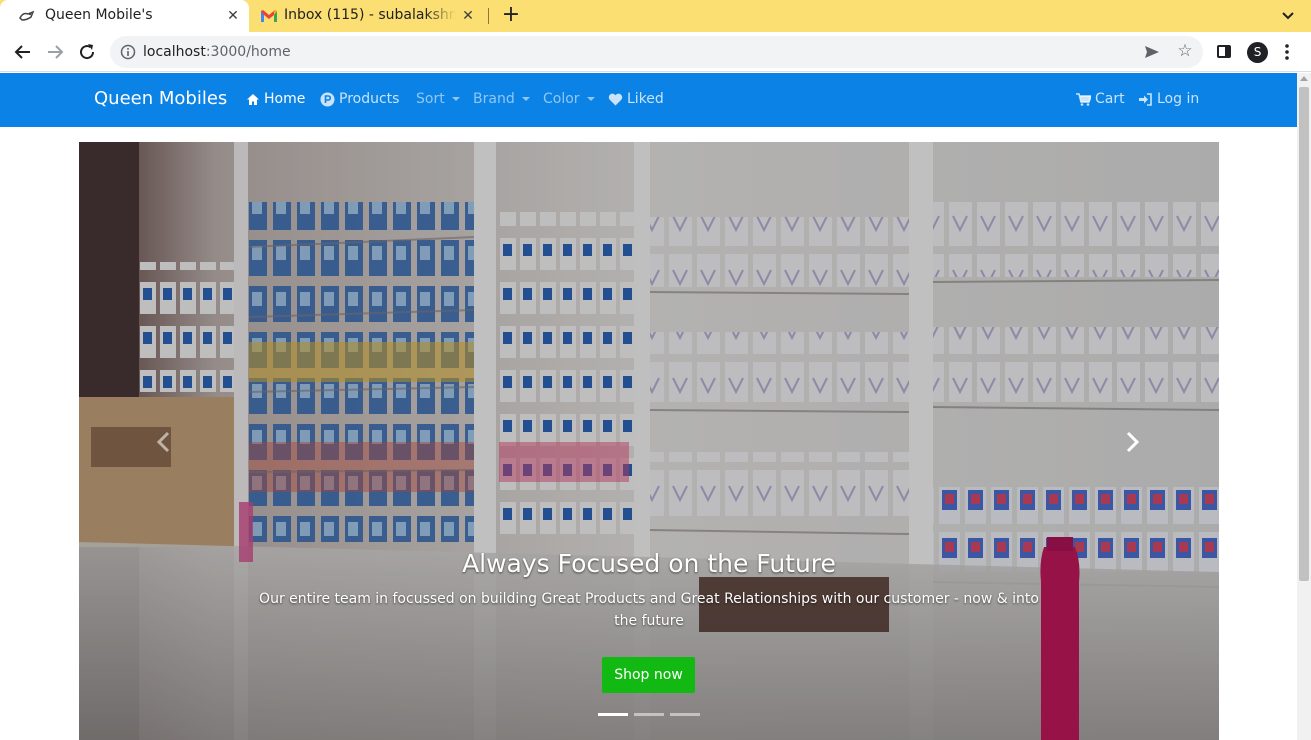 The image size is (1311, 740). Describe the element at coordinates (488, 16) in the screenshot. I see `tab-separator` at that location.